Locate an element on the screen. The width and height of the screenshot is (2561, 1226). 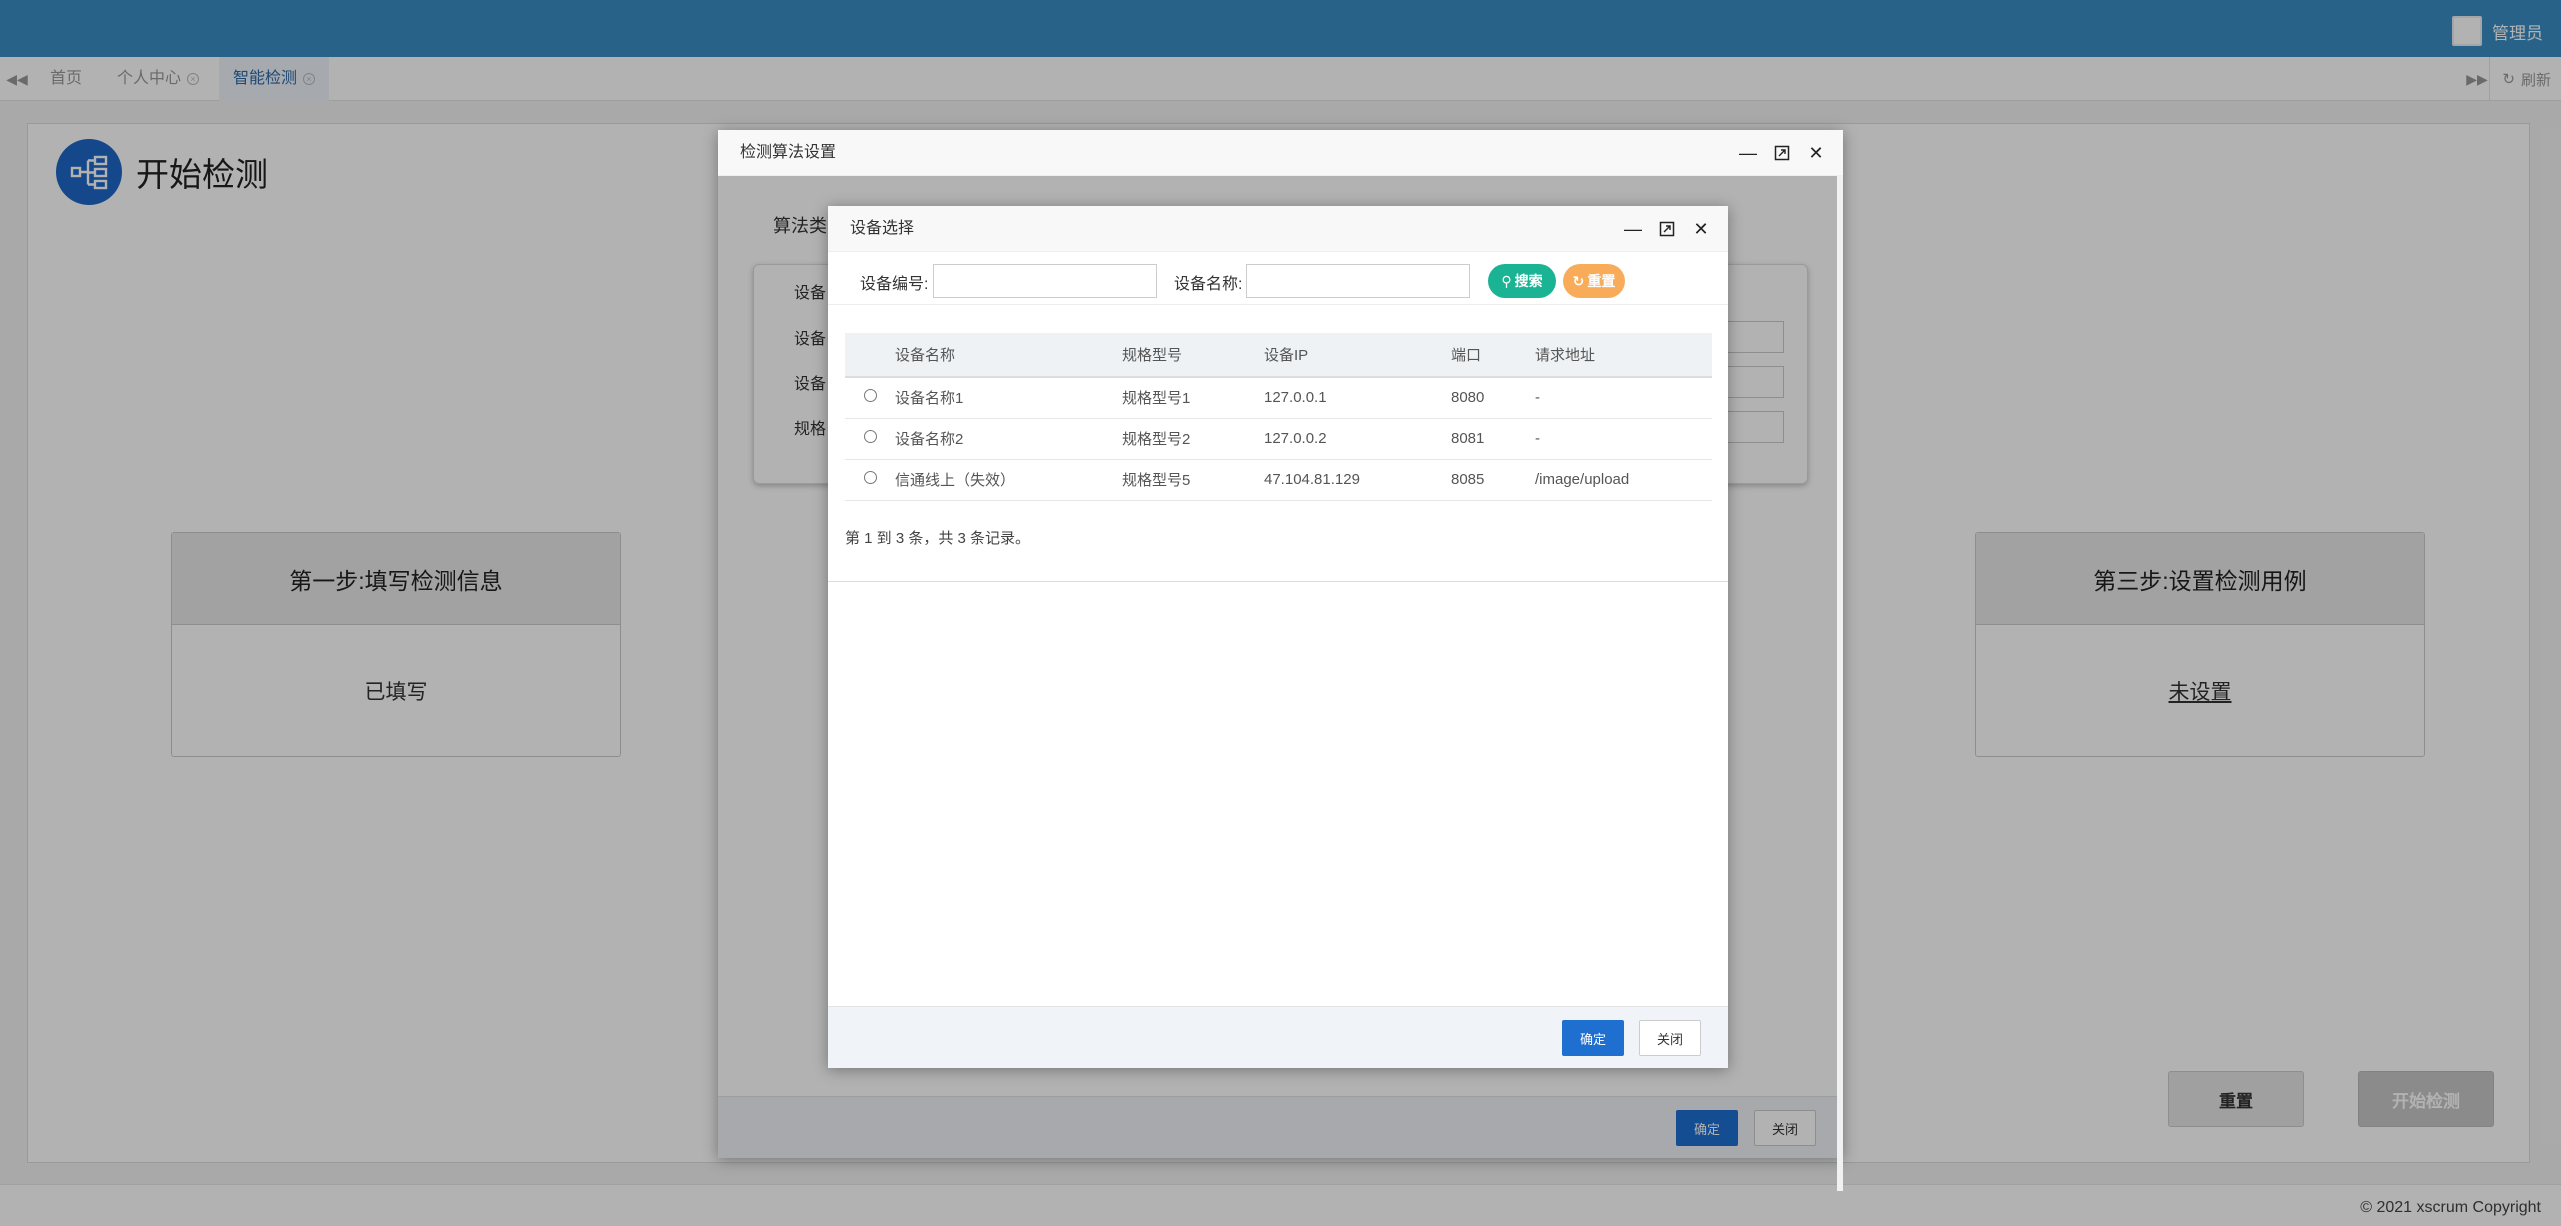
device-name-input is located at coordinates (1358, 281).